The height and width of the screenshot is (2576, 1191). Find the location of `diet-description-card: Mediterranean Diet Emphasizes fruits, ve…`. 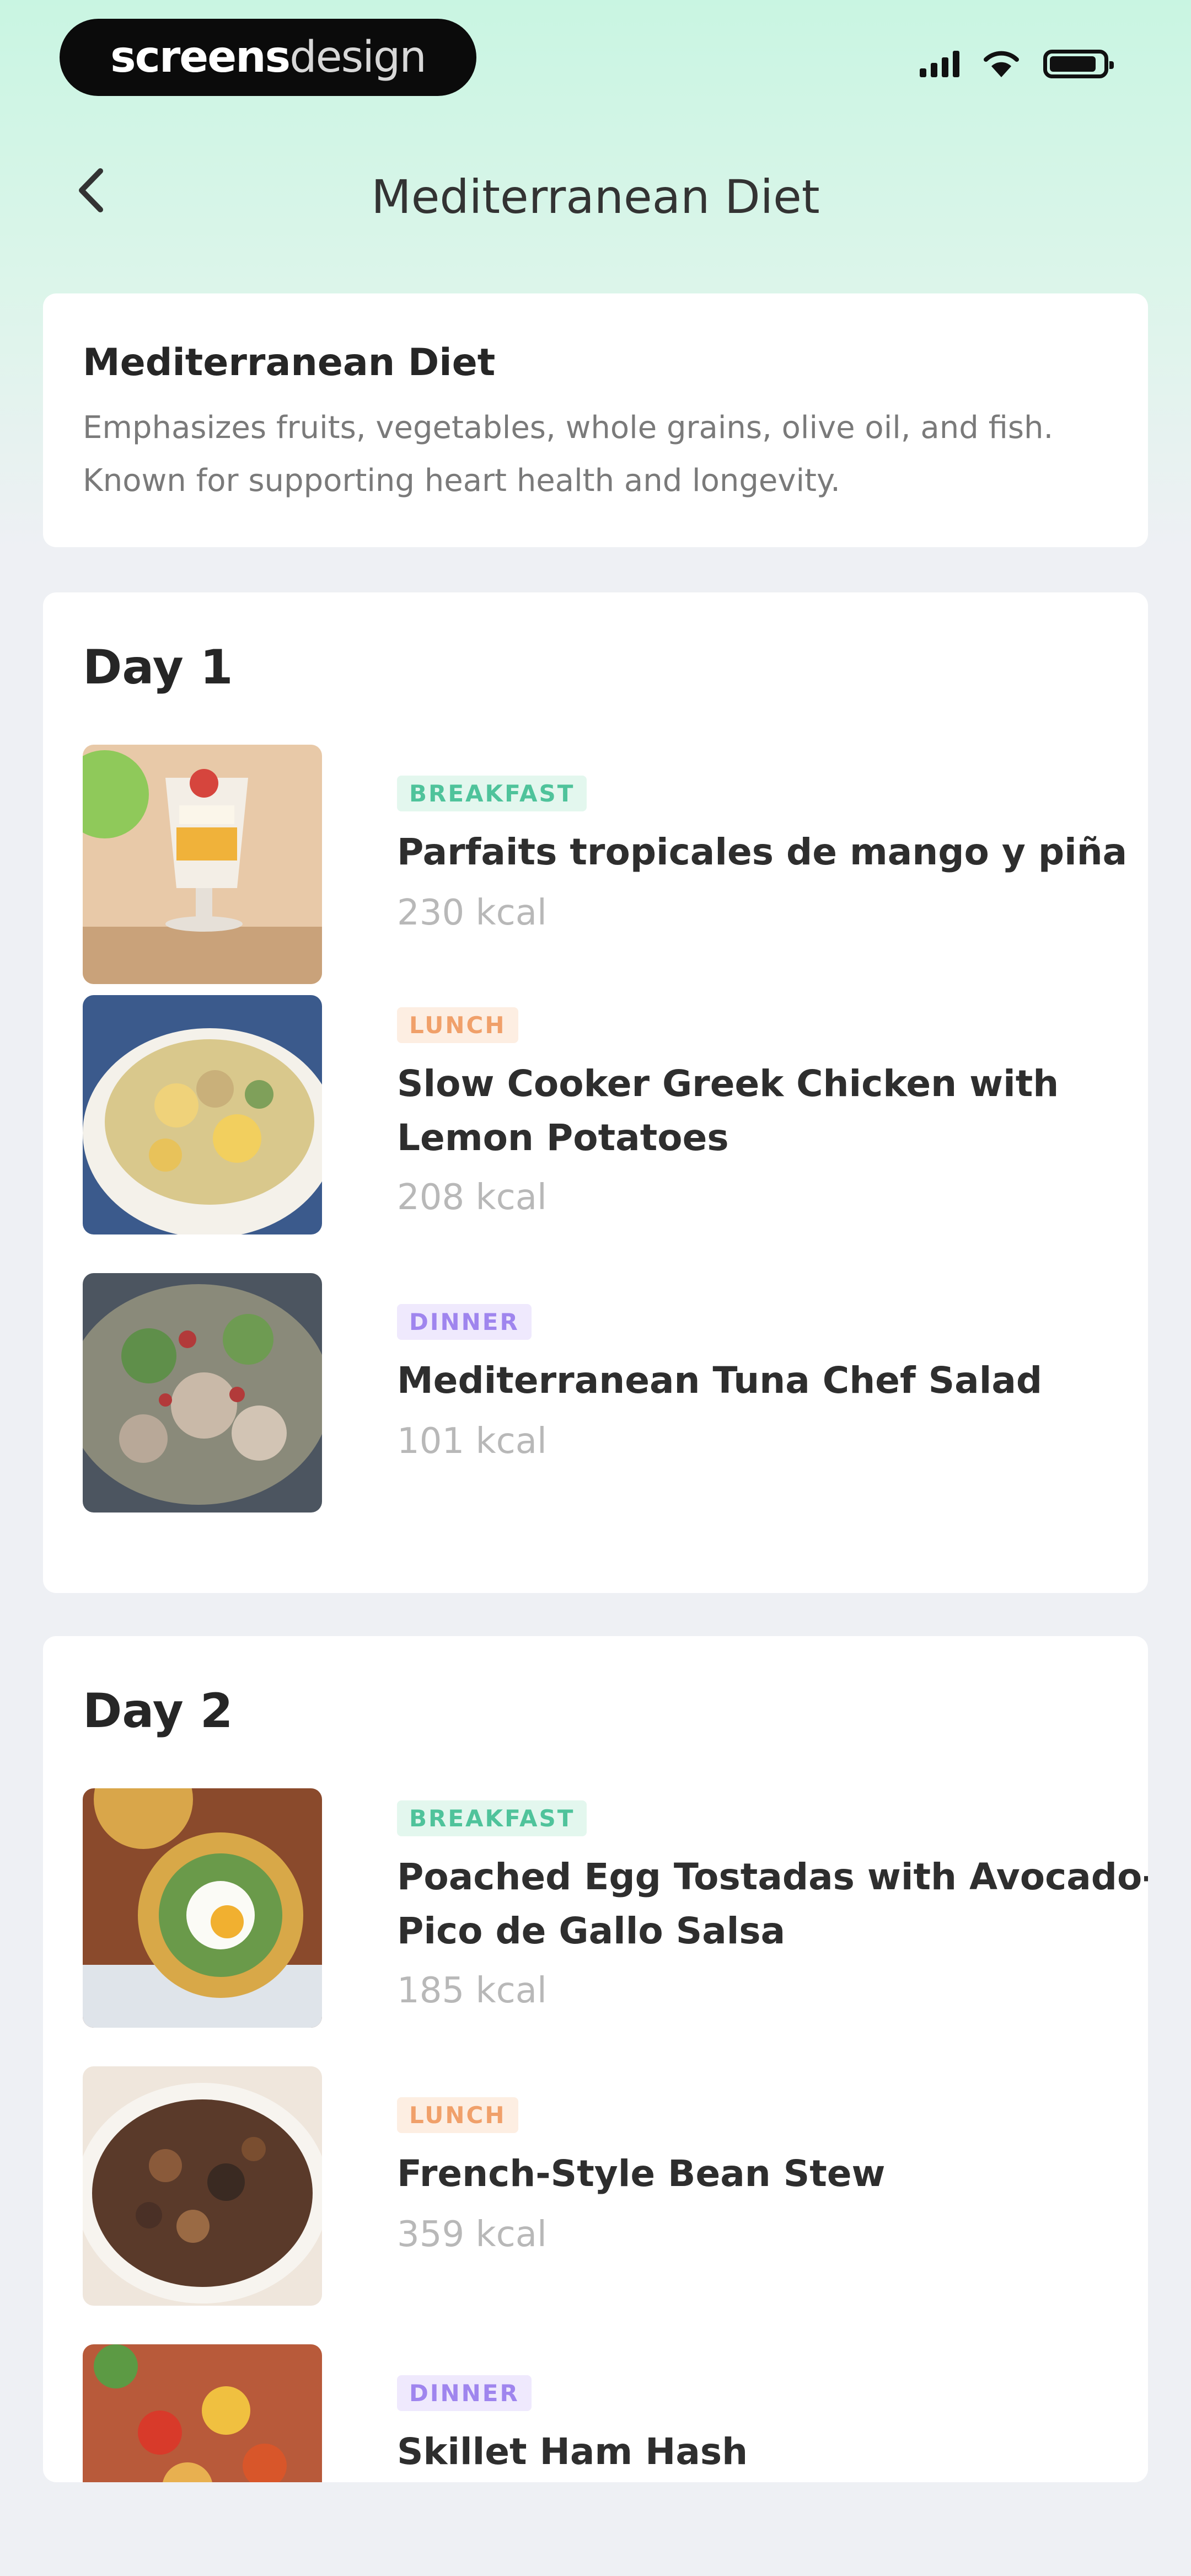

diet-description-card: Mediterranean Diet Emphasizes fruits, ve… is located at coordinates (595, 420).